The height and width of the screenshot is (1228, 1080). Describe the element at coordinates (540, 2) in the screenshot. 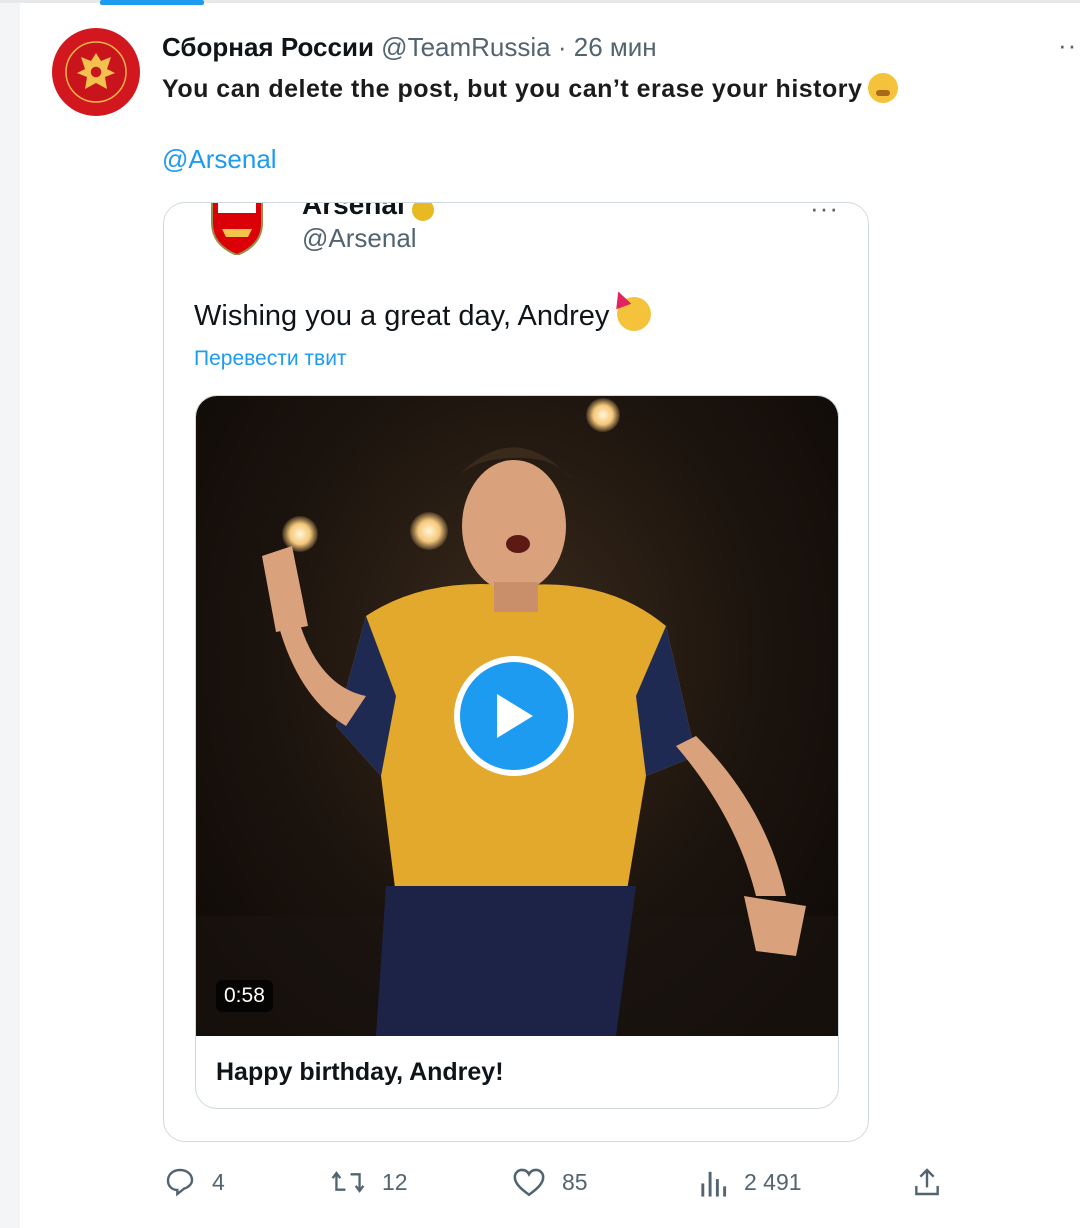

I see `top-divider` at that location.